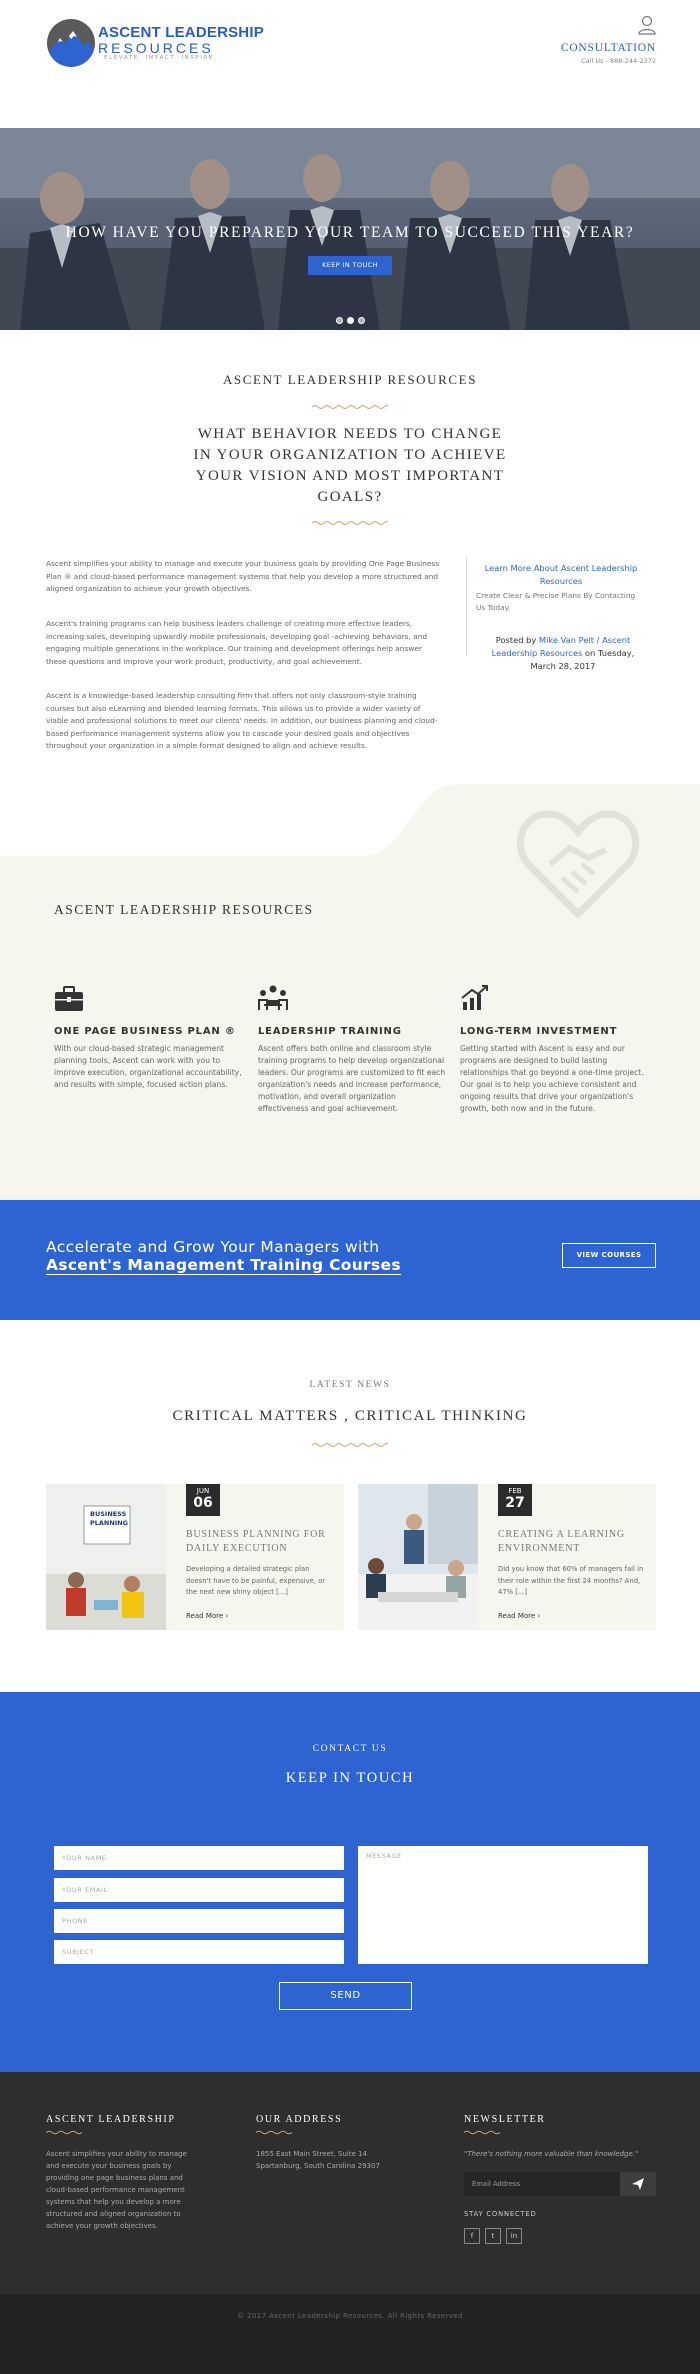 The image size is (700, 2374). Describe the element at coordinates (145, 1031) in the screenshot. I see `feature-title: ONE PAGE BUSINESS PLAN ®` at that location.